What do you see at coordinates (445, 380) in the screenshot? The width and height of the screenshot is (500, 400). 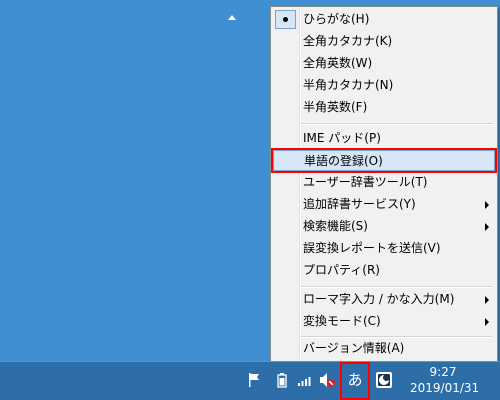 I see `taskbar-clock: 9:27 2019/01/31` at bounding box center [445, 380].